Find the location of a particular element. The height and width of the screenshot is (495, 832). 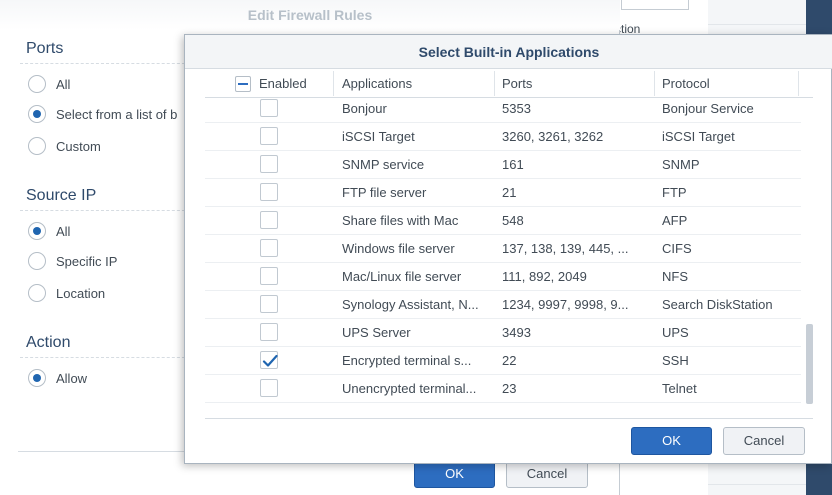

radio-label: Location is located at coordinates (81, 293).